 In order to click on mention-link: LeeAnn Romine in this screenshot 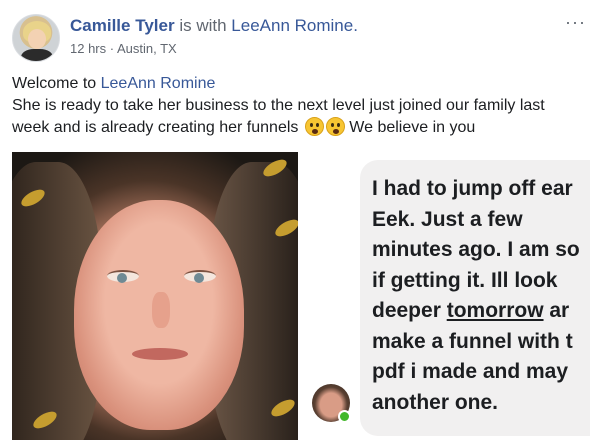, I will do `click(158, 83)`.